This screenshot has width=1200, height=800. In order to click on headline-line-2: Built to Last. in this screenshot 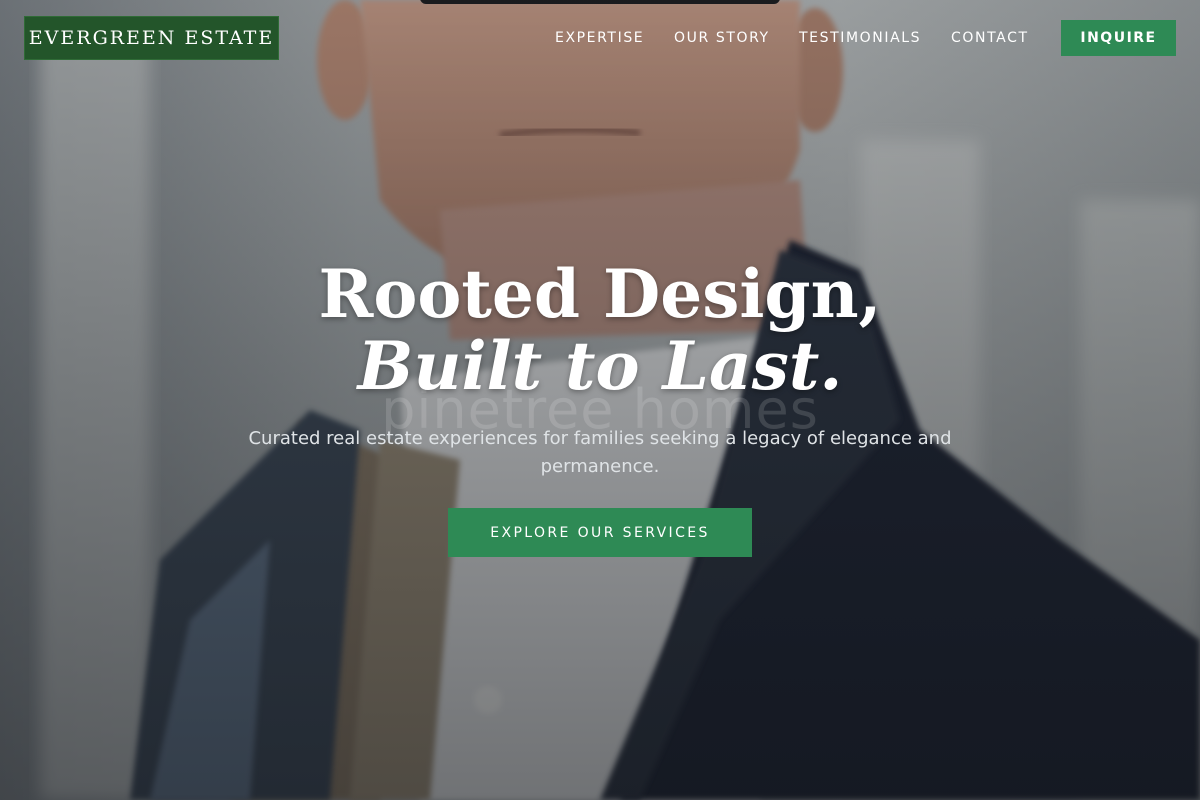, I will do `click(600, 366)`.